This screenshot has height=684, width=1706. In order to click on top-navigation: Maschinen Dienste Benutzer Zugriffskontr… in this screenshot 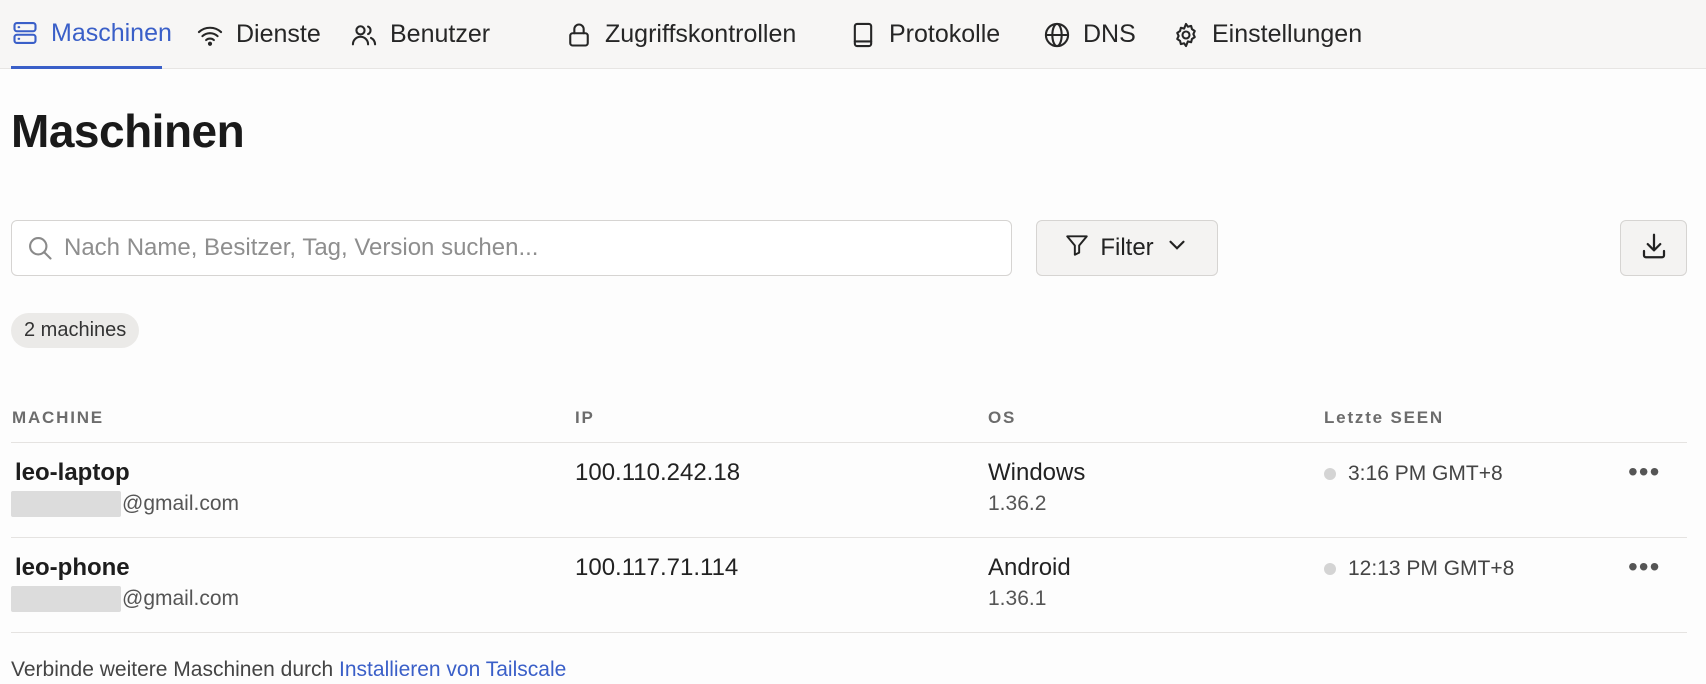, I will do `click(853, 34)`.